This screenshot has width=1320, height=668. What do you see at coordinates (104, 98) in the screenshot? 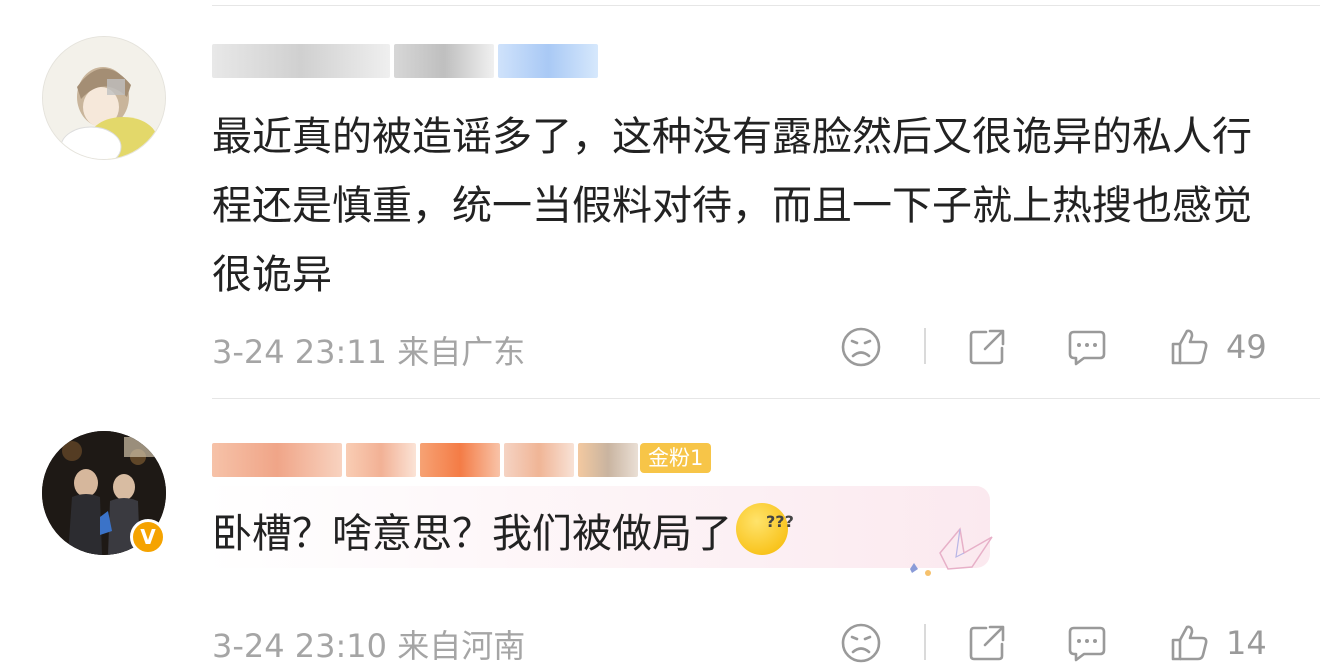
I see `avatar` at bounding box center [104, 98].